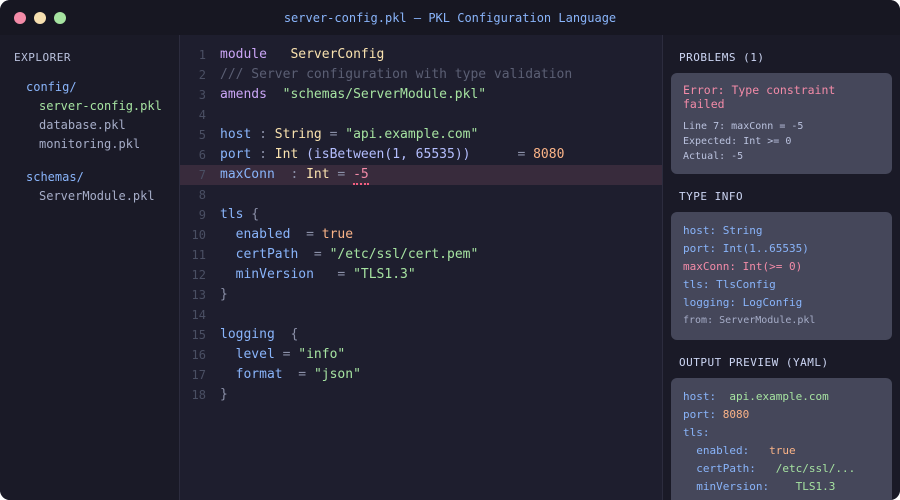 Image resolution: width=900 pixels, height=500 pixels. Describe the element at coordinates (298, 374) in the screenshot. I see `code-text: format = "json"` at that location.